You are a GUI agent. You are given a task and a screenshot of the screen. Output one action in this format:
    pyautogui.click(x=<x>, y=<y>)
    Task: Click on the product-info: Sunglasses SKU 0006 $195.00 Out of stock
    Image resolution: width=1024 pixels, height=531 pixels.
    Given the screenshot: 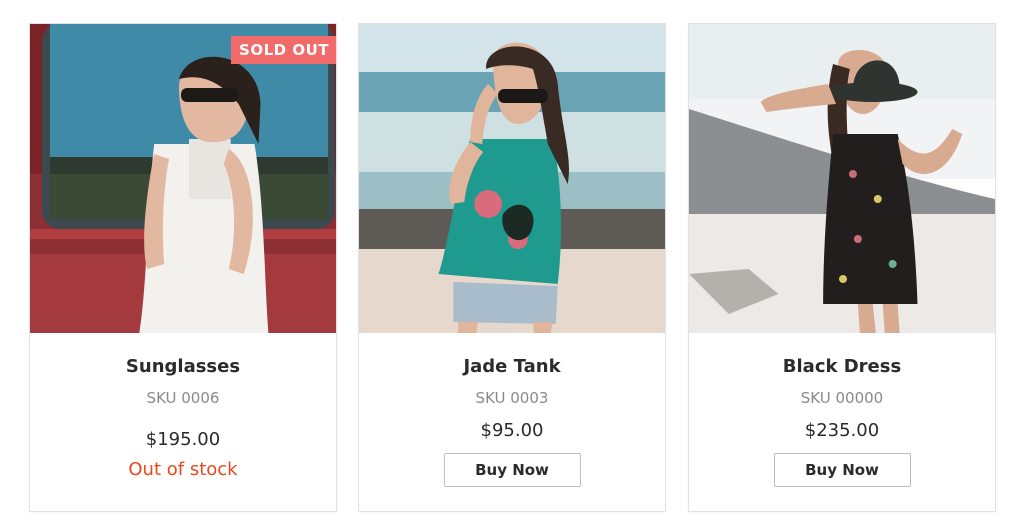 What is the action you would take?
    pyautogui.click(x=183, y=407)
    